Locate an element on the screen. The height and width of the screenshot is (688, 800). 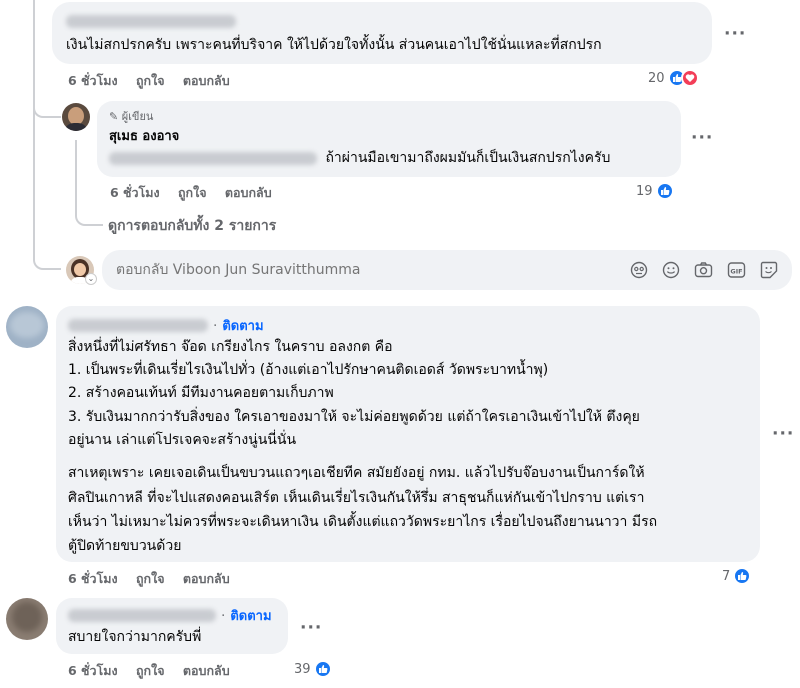
comment-line: อยู่นาน เล่าแต่โปรเจคจะสร้างนู่นนี่นั่น is located at coordinates (182, 440).